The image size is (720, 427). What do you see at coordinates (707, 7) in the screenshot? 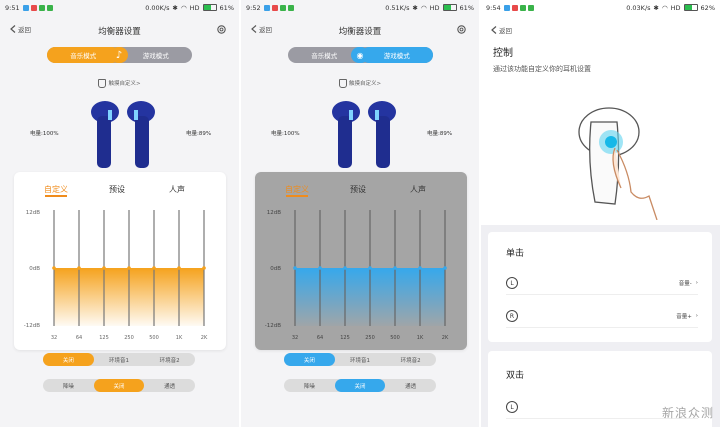
I see `battery-percent: 62%` at bounding box center [707, 7].